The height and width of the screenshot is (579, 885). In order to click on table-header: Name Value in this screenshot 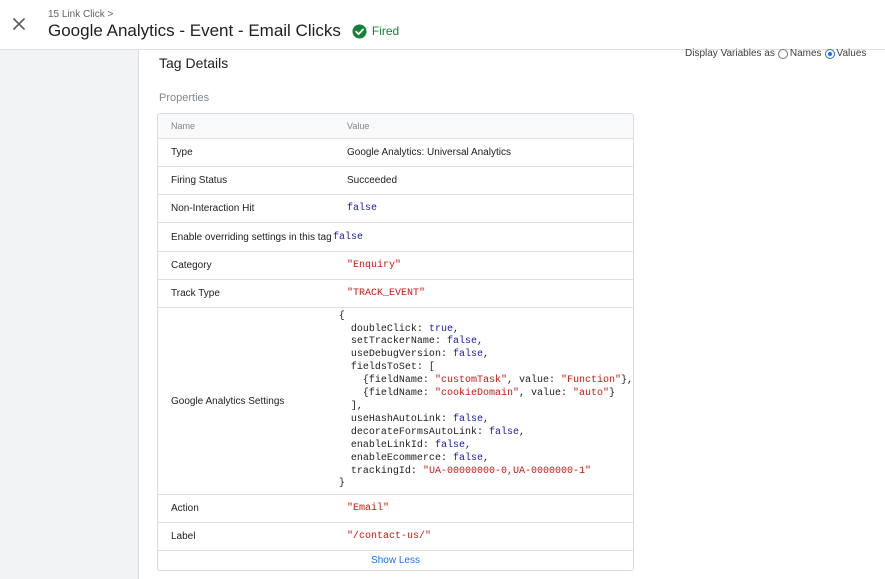, I will do `click(395, 126)`.